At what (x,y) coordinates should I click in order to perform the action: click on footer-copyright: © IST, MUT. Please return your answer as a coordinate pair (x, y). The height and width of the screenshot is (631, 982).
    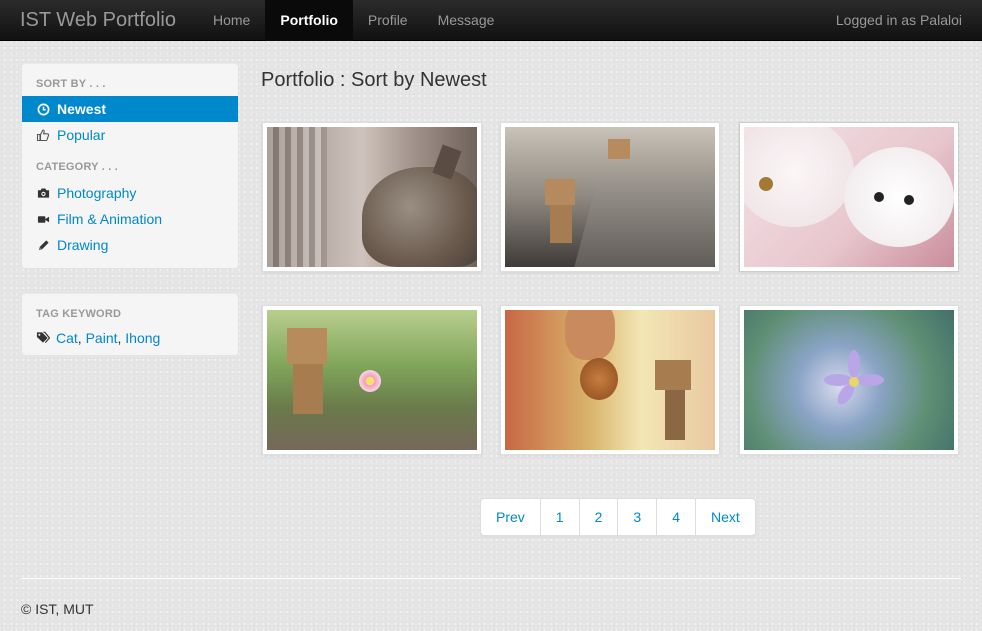
    Looking at the image, I should click on (57, 609).